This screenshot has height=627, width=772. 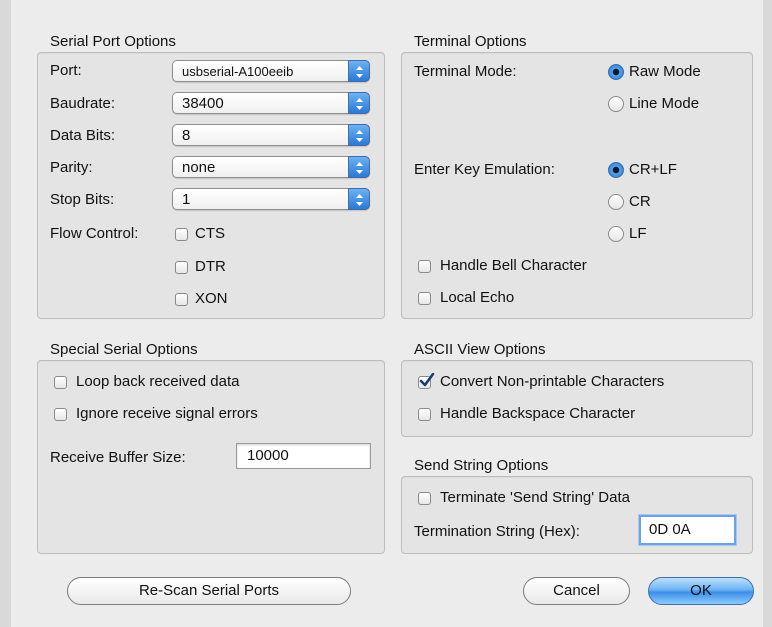 What do you see at coordinates (701, 591) in the screenshot?
I see `ok-button: OK` at bounding box center [701, 591].